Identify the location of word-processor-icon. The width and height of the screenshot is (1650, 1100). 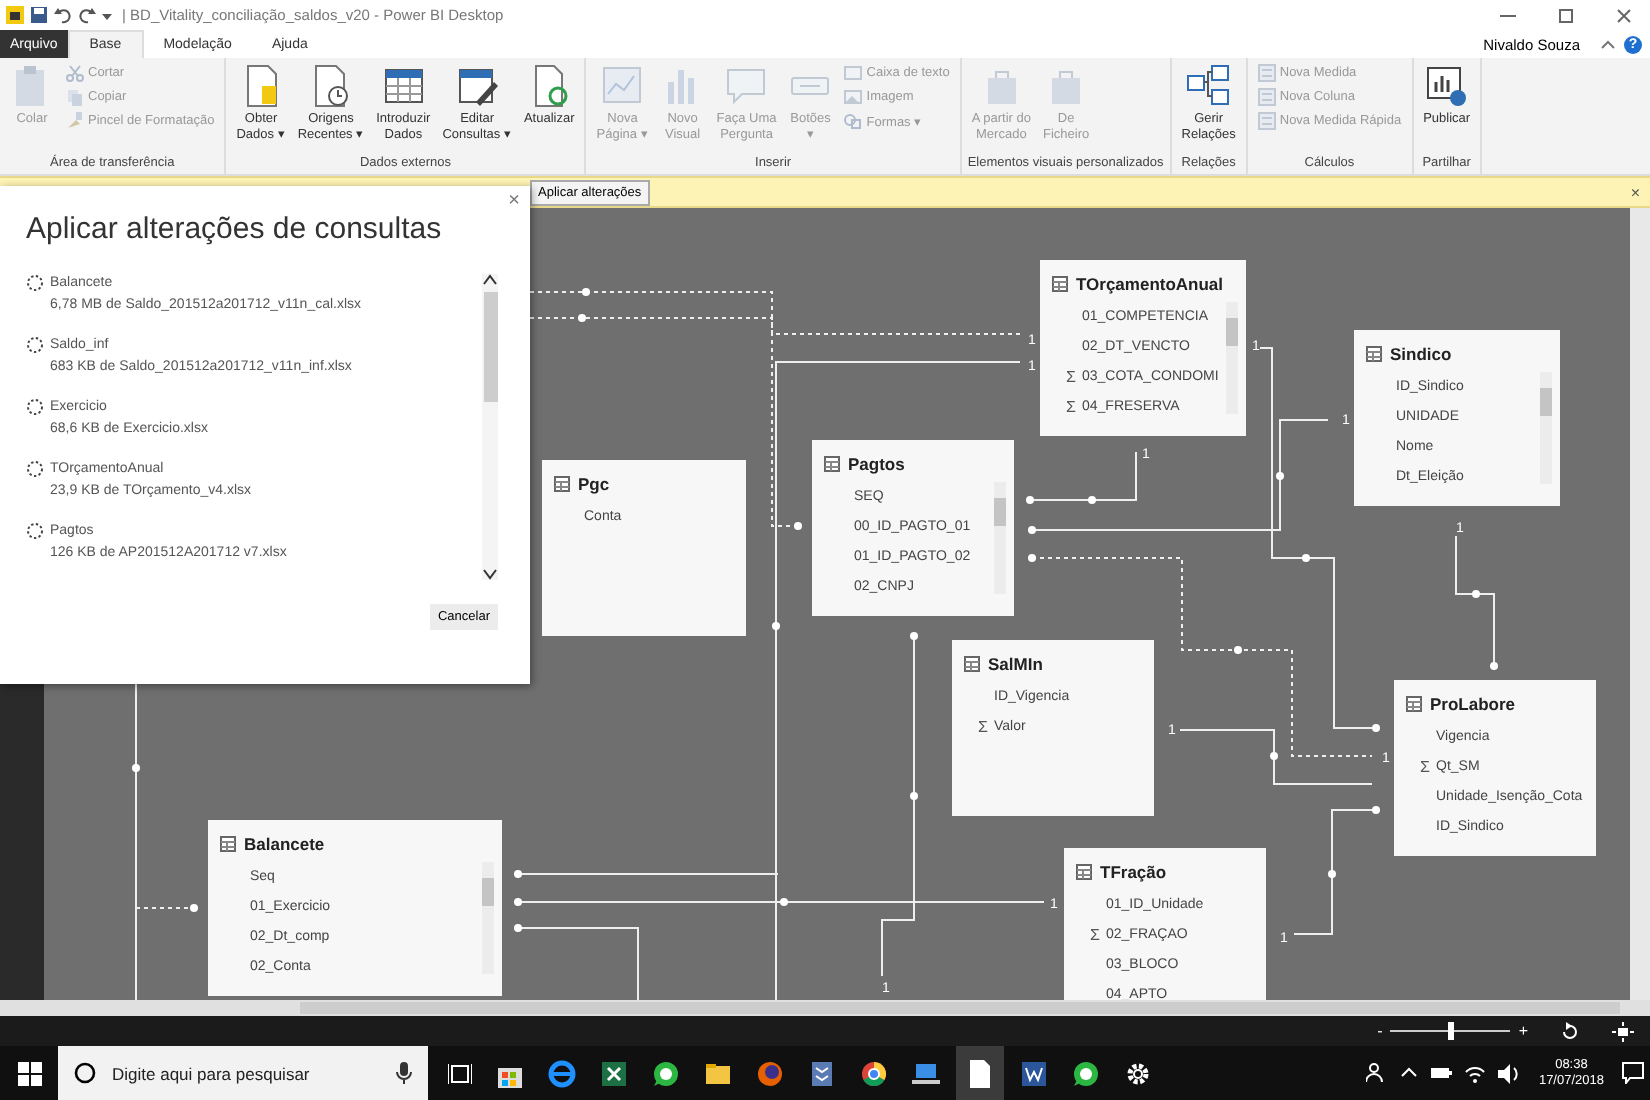
(1034, 1073).